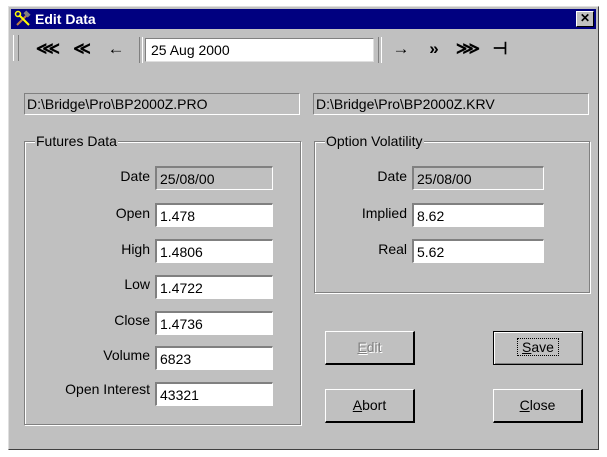  Describe the element at coordinates (374, 141) in the screenshot. I see `option-volatility-legend: Option Volatility` at that location.